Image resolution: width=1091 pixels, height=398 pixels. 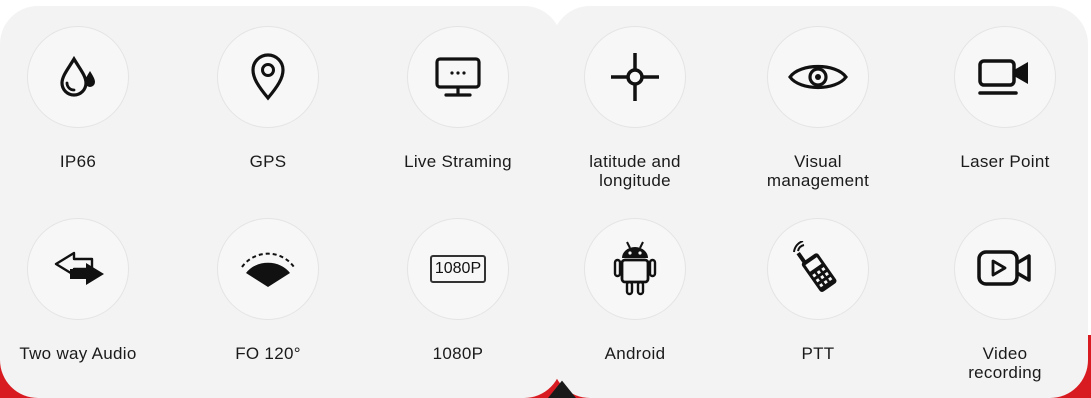 I want to click on feature-label: Two way Audio, so click(x=78, y=353).